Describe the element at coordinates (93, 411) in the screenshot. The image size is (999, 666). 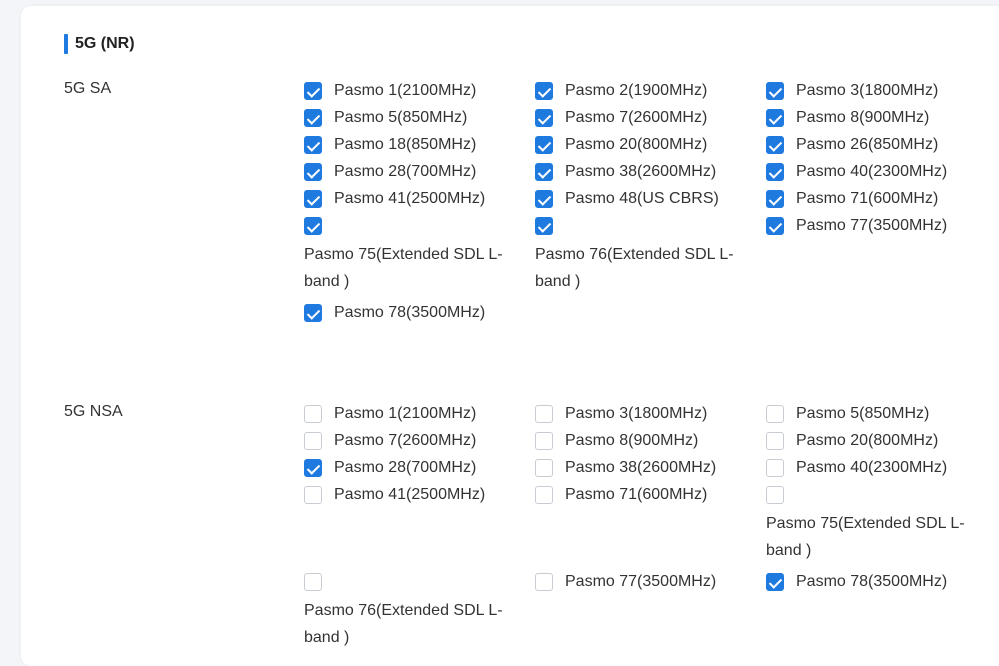
I see `group-label-5g-nsa: 5G NSA` at that location.